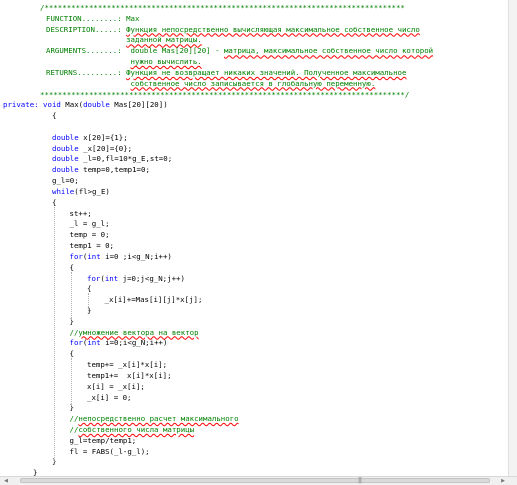 This screenshot has height=485, width=517. Describe the element at coordinates (114, 170) in the screenshot. I see `code-token: temp=0,temp1=0;` at that location.